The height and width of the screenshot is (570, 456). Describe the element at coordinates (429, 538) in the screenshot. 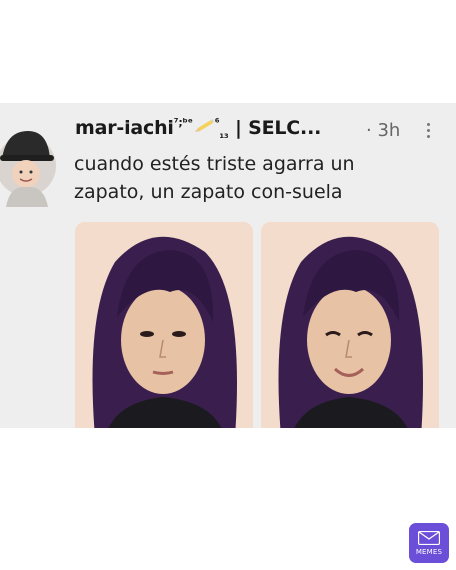

I see `envelope-icon` at that location.